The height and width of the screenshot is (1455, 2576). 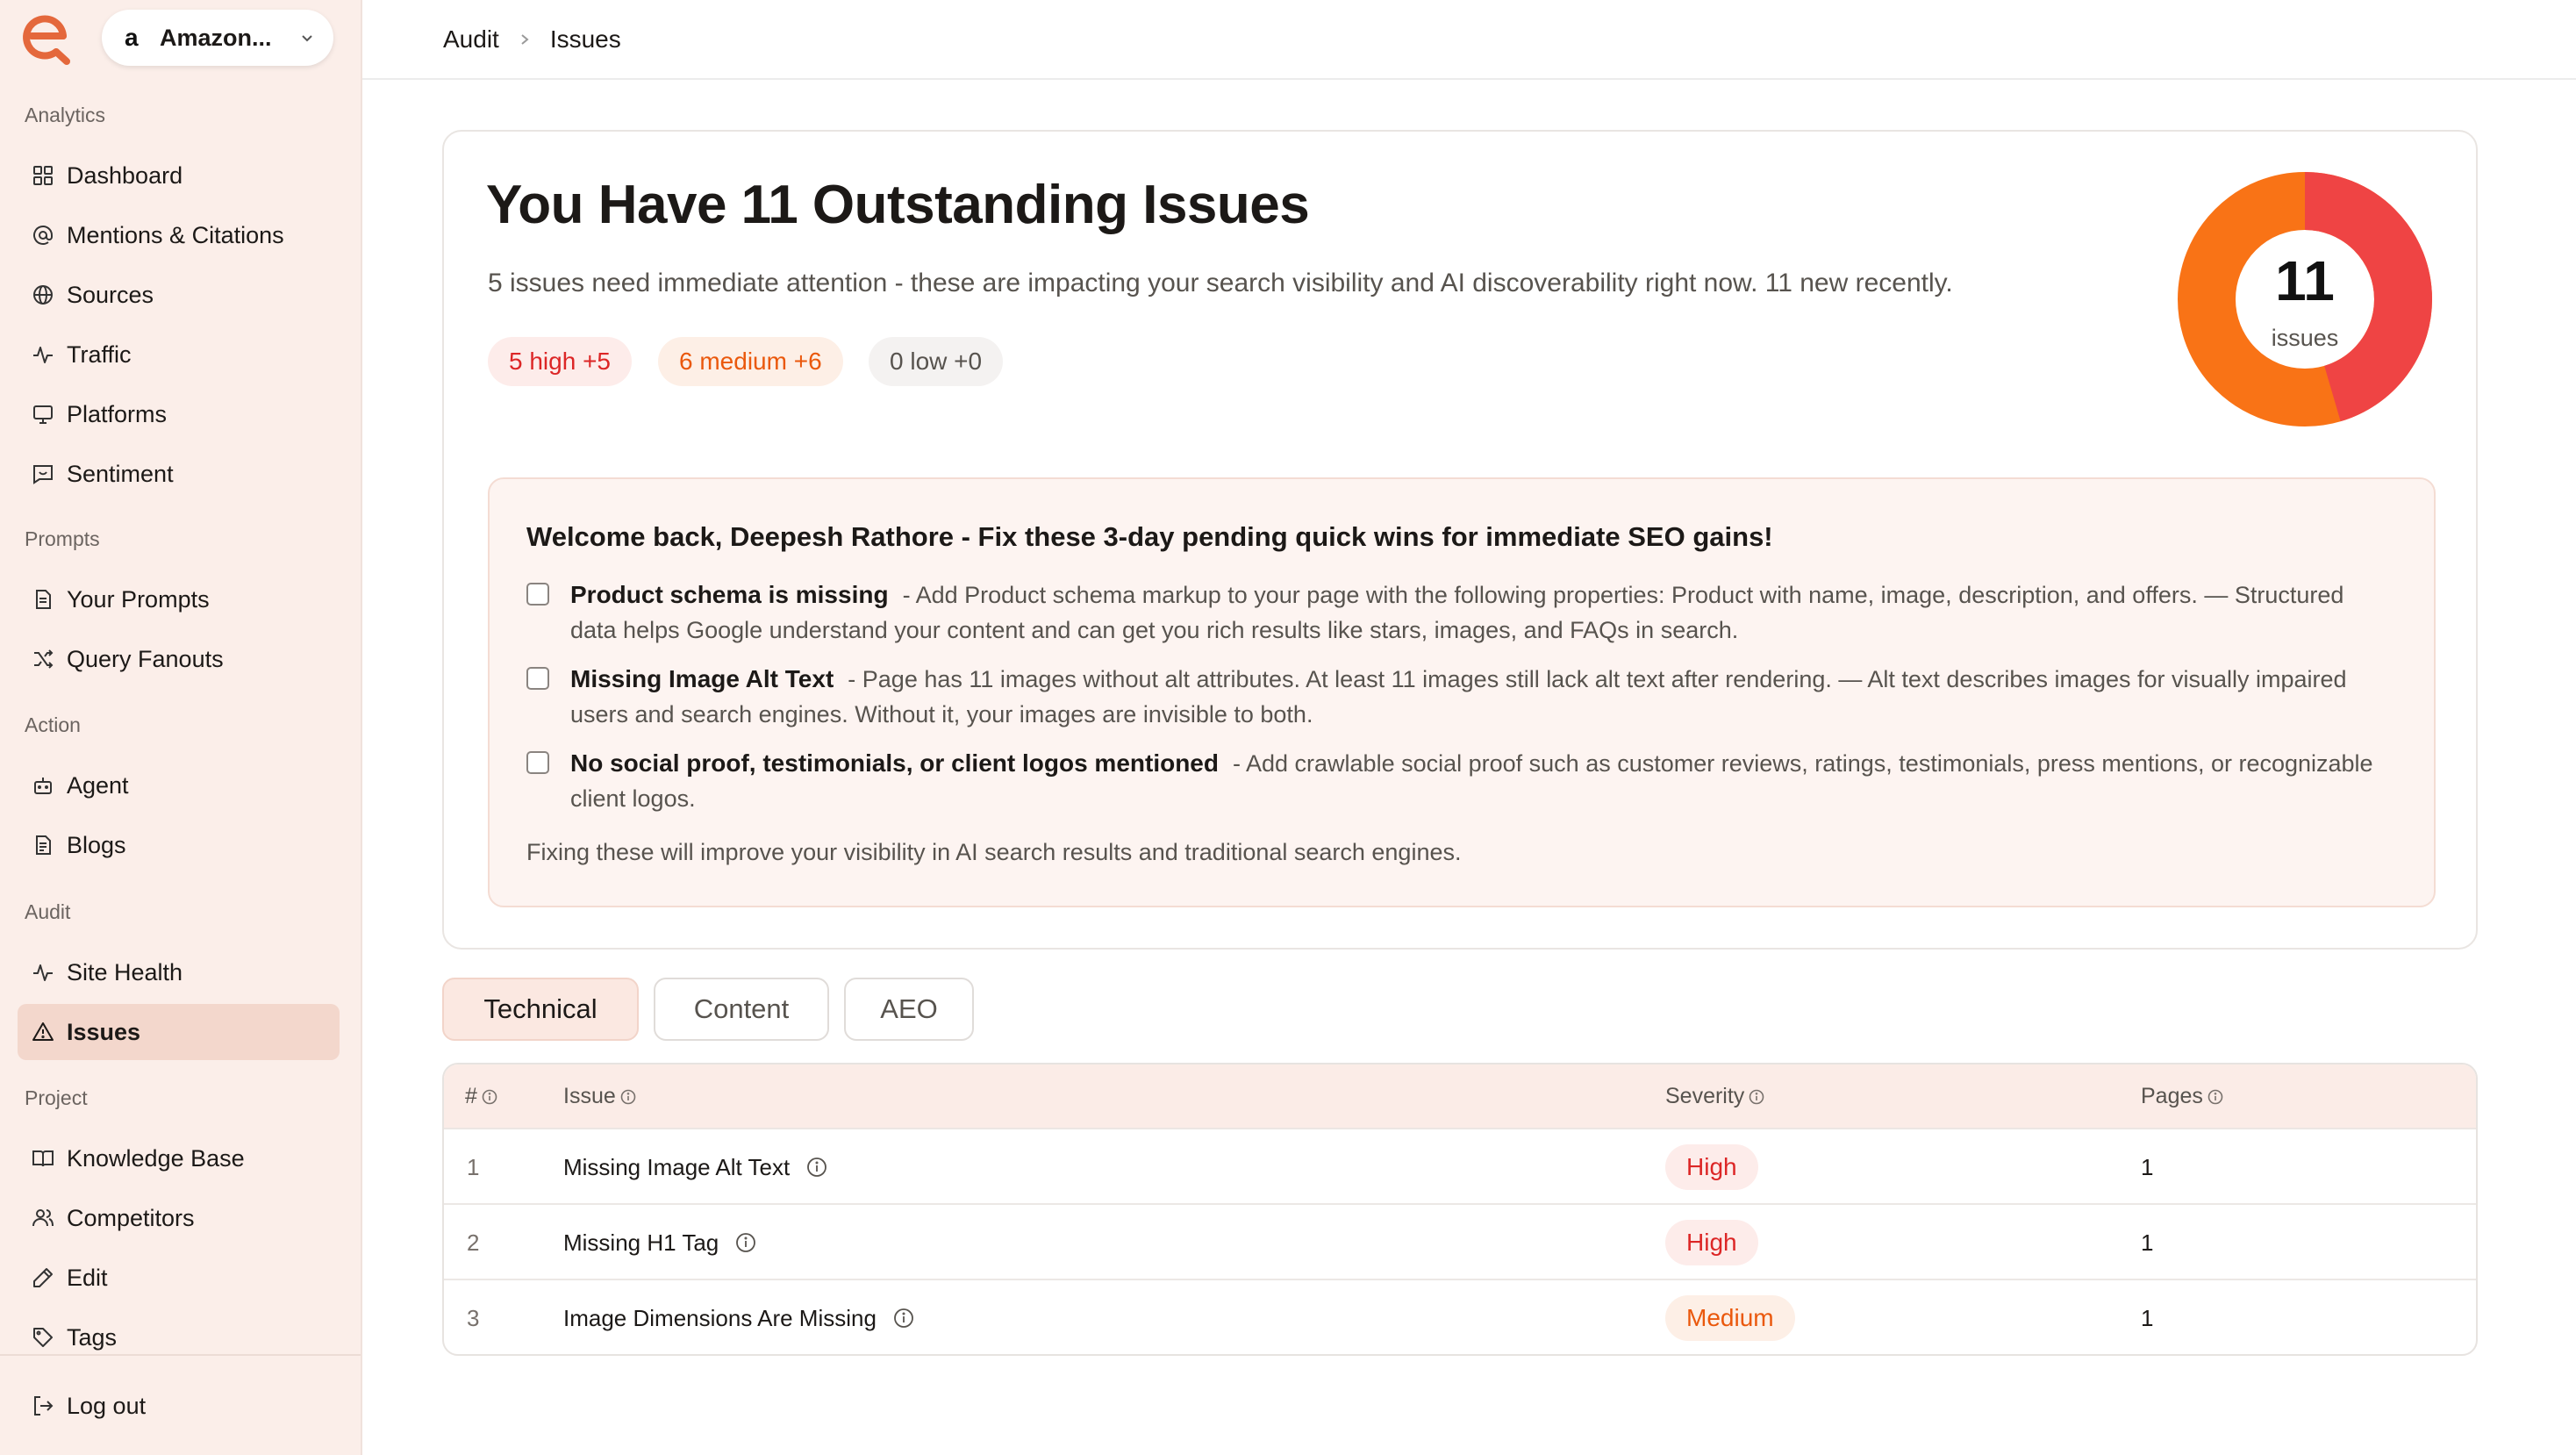 I want to click on issue-name: Image Dimensions Are Missing, so click(x=720, y=1317).